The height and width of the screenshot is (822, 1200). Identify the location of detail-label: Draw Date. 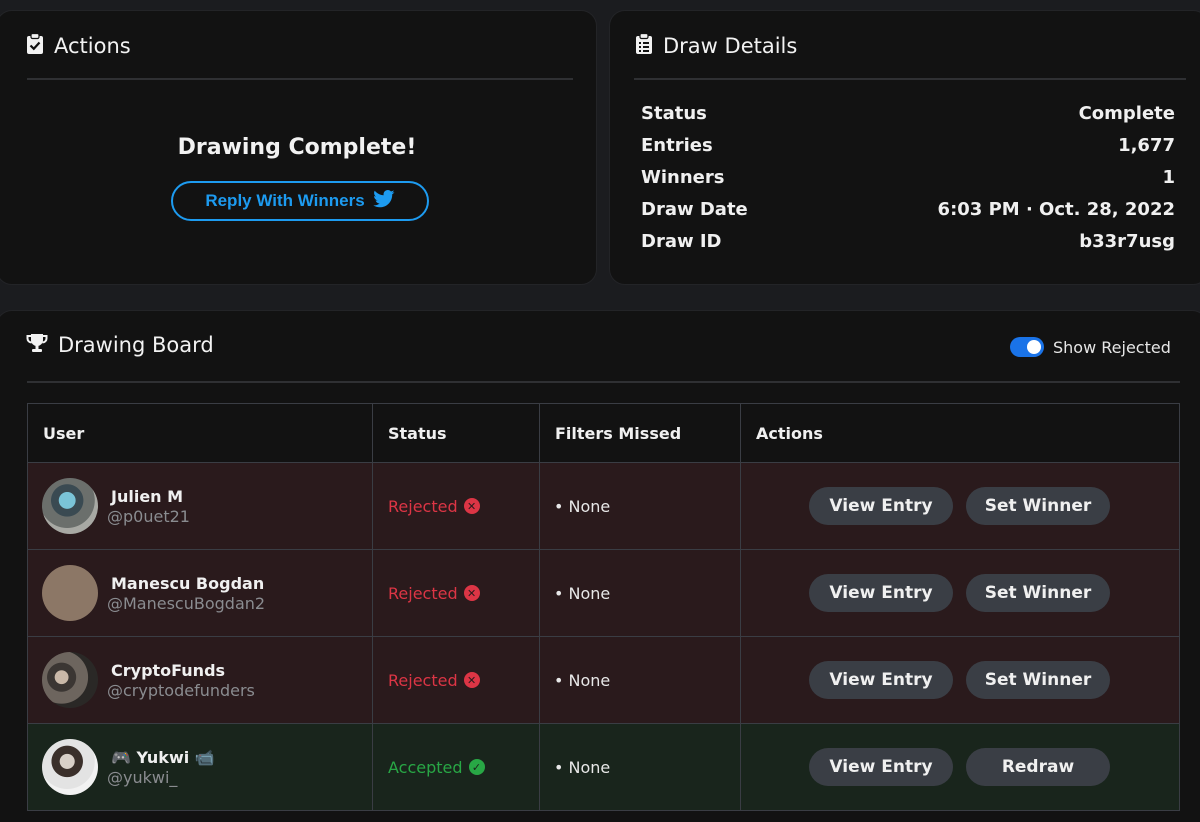
(694, 209).